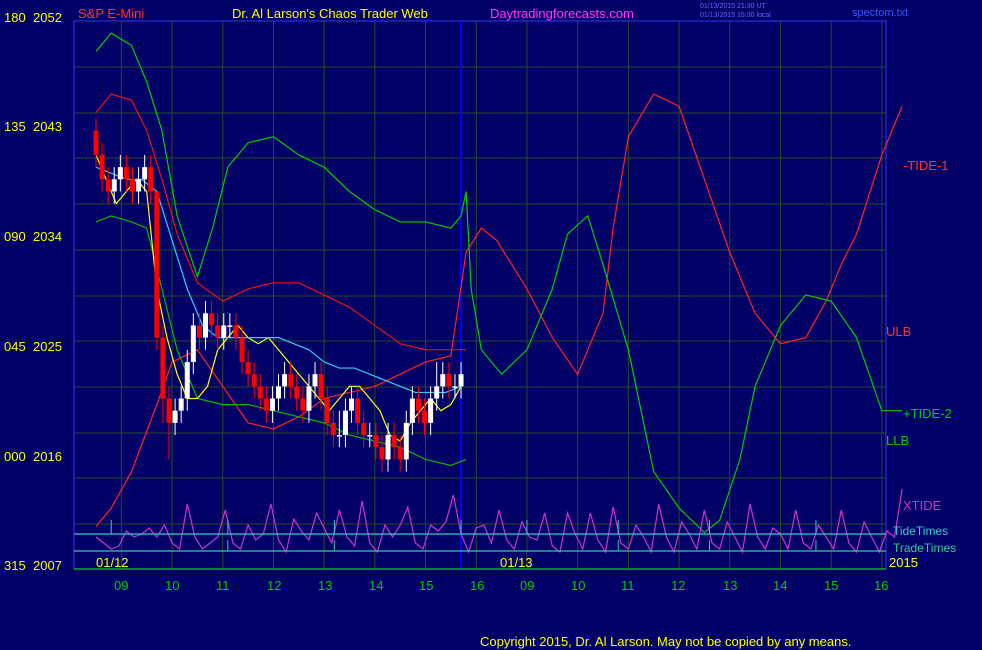 The height and width of the screenshot is (650, 982). Describe the element at coordinates (47, 456) in the screenshot. I see `y-price-tick: 2016` at that location.